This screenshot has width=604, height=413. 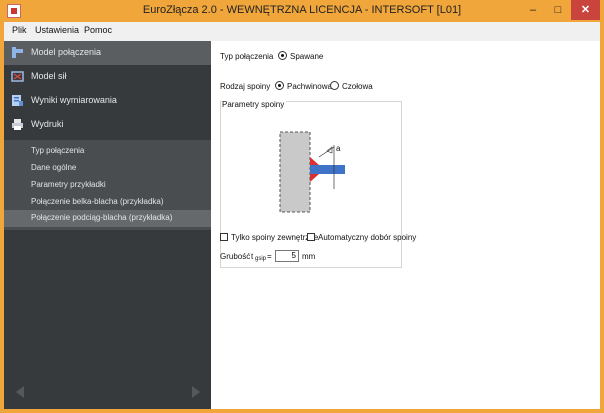 What do you see at coordinates (74, 100) in the screenshot?
I see `nav-label: Wyniki wymiarowania` at bounding box center [74, 100].